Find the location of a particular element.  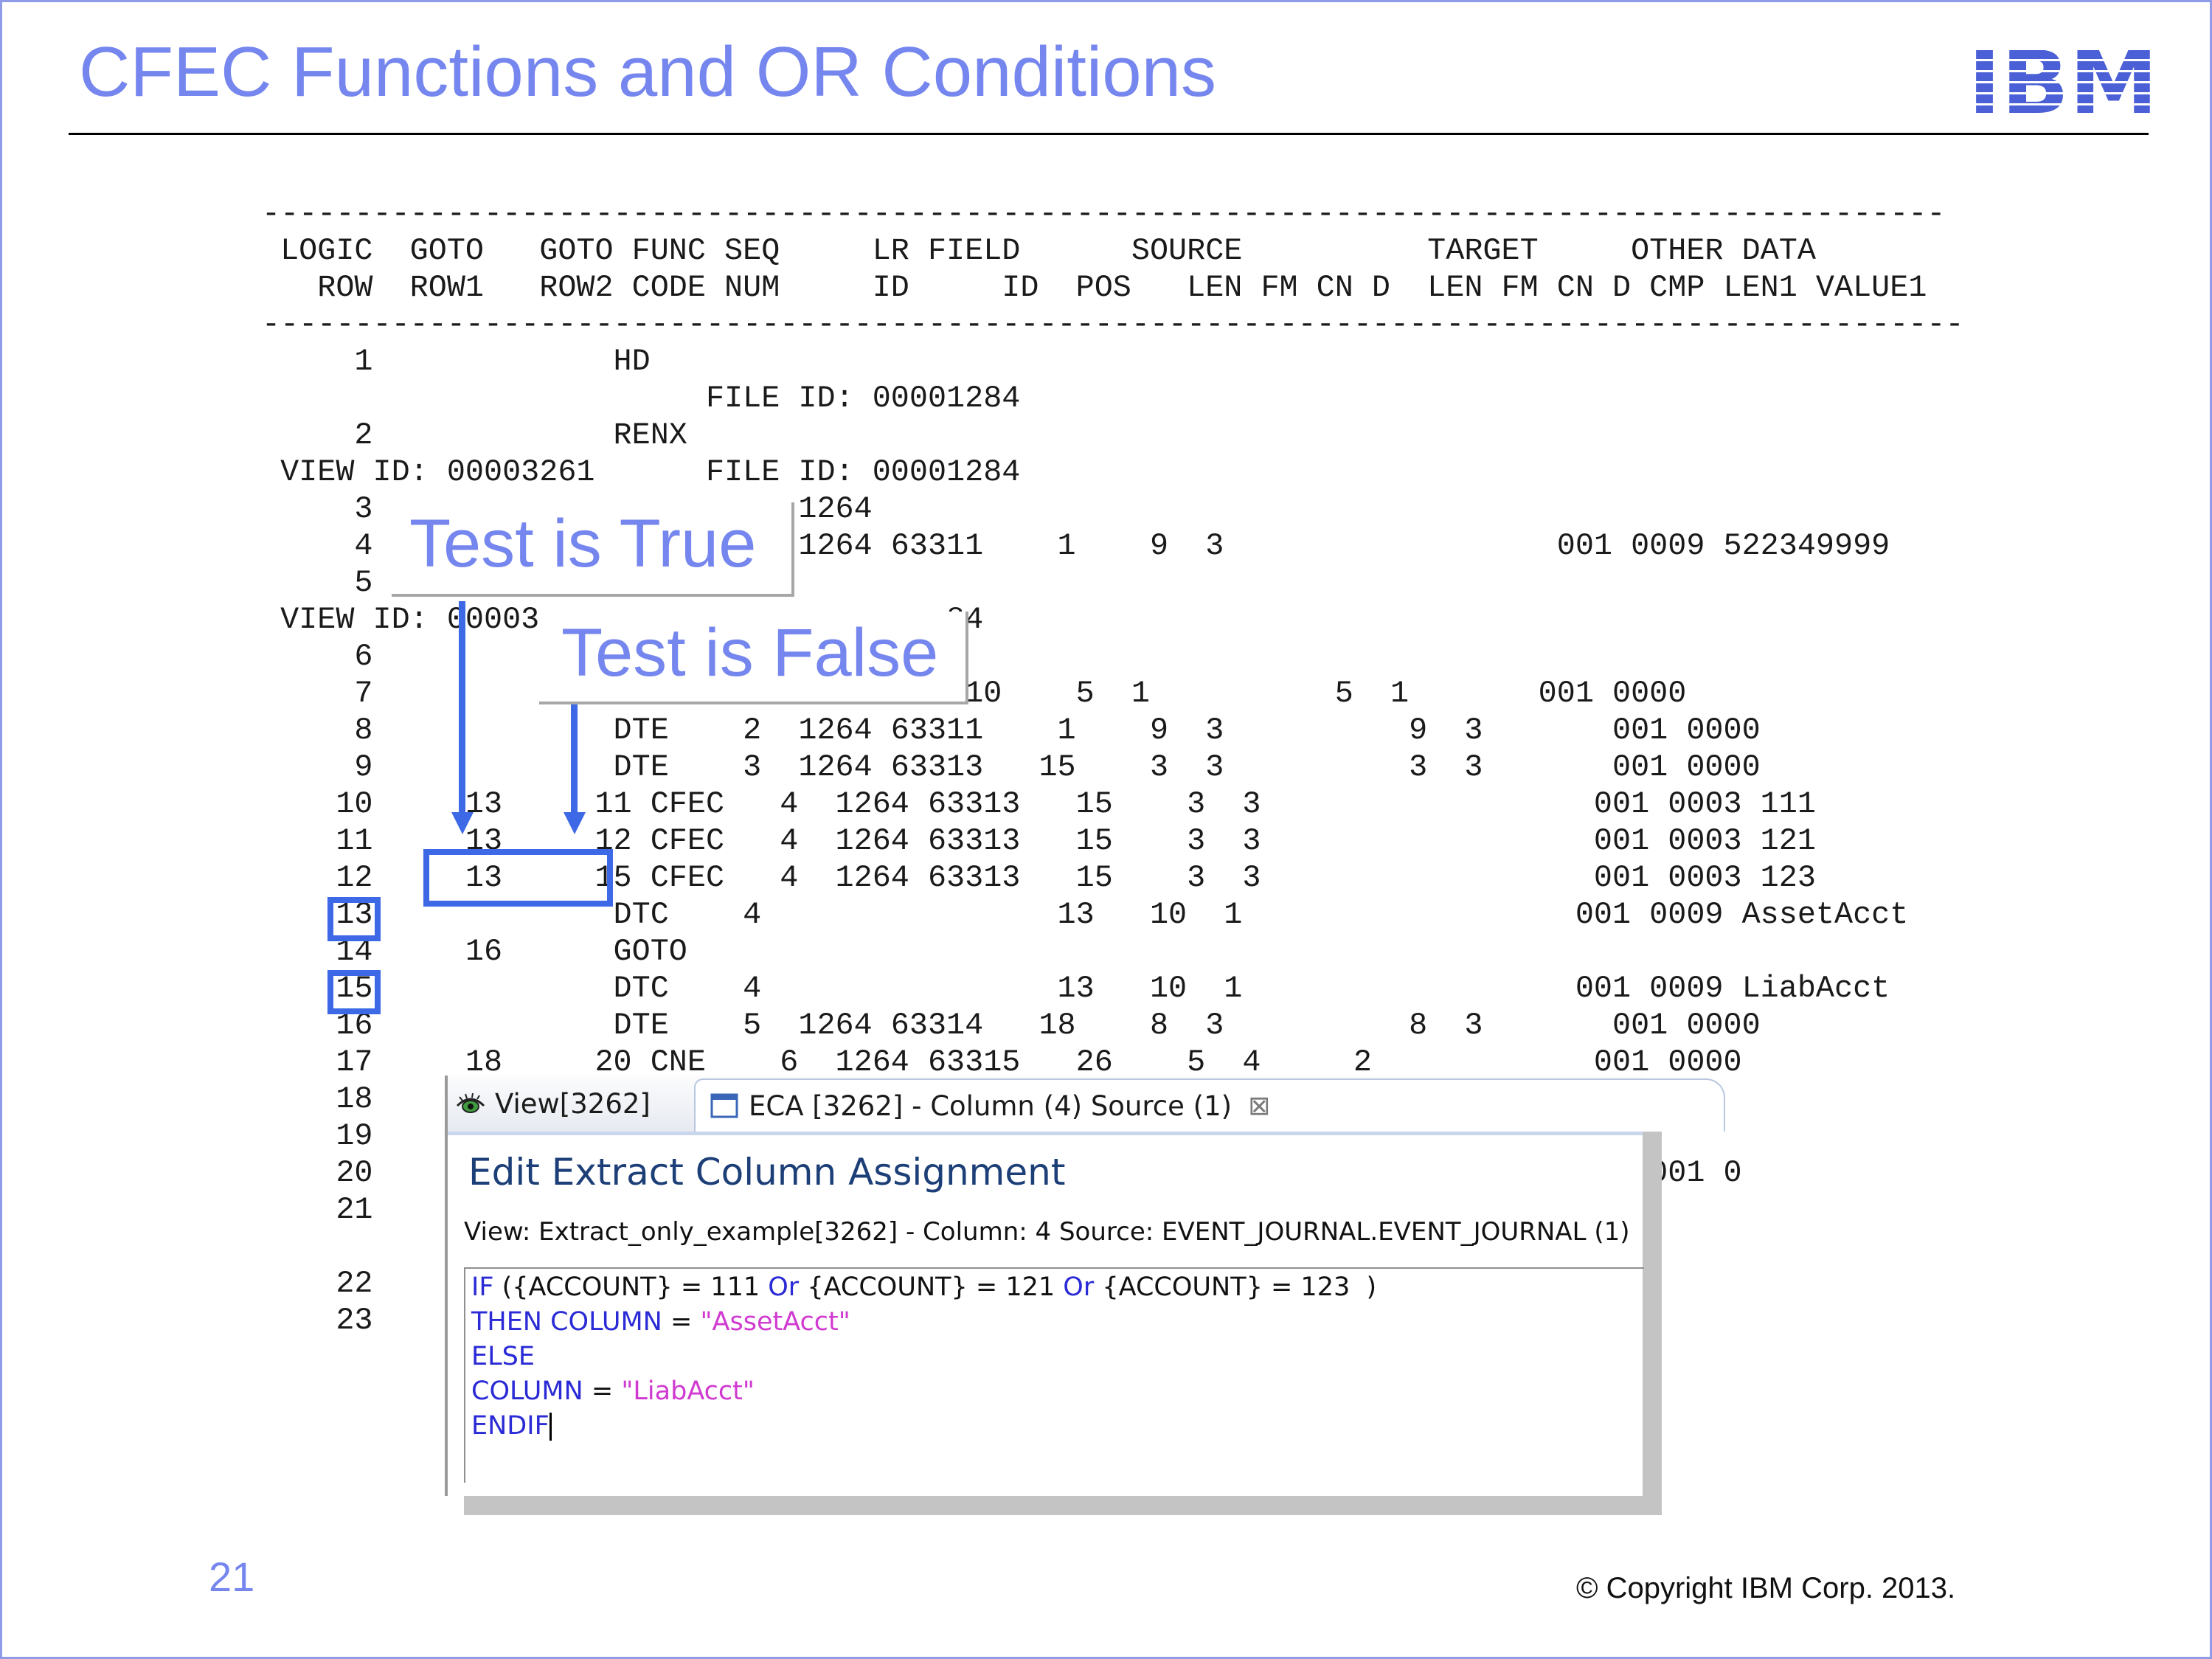

listing-line: VIEW ID: 00003261 FILE ID: 00001284 is located at coordinates (641, 472).